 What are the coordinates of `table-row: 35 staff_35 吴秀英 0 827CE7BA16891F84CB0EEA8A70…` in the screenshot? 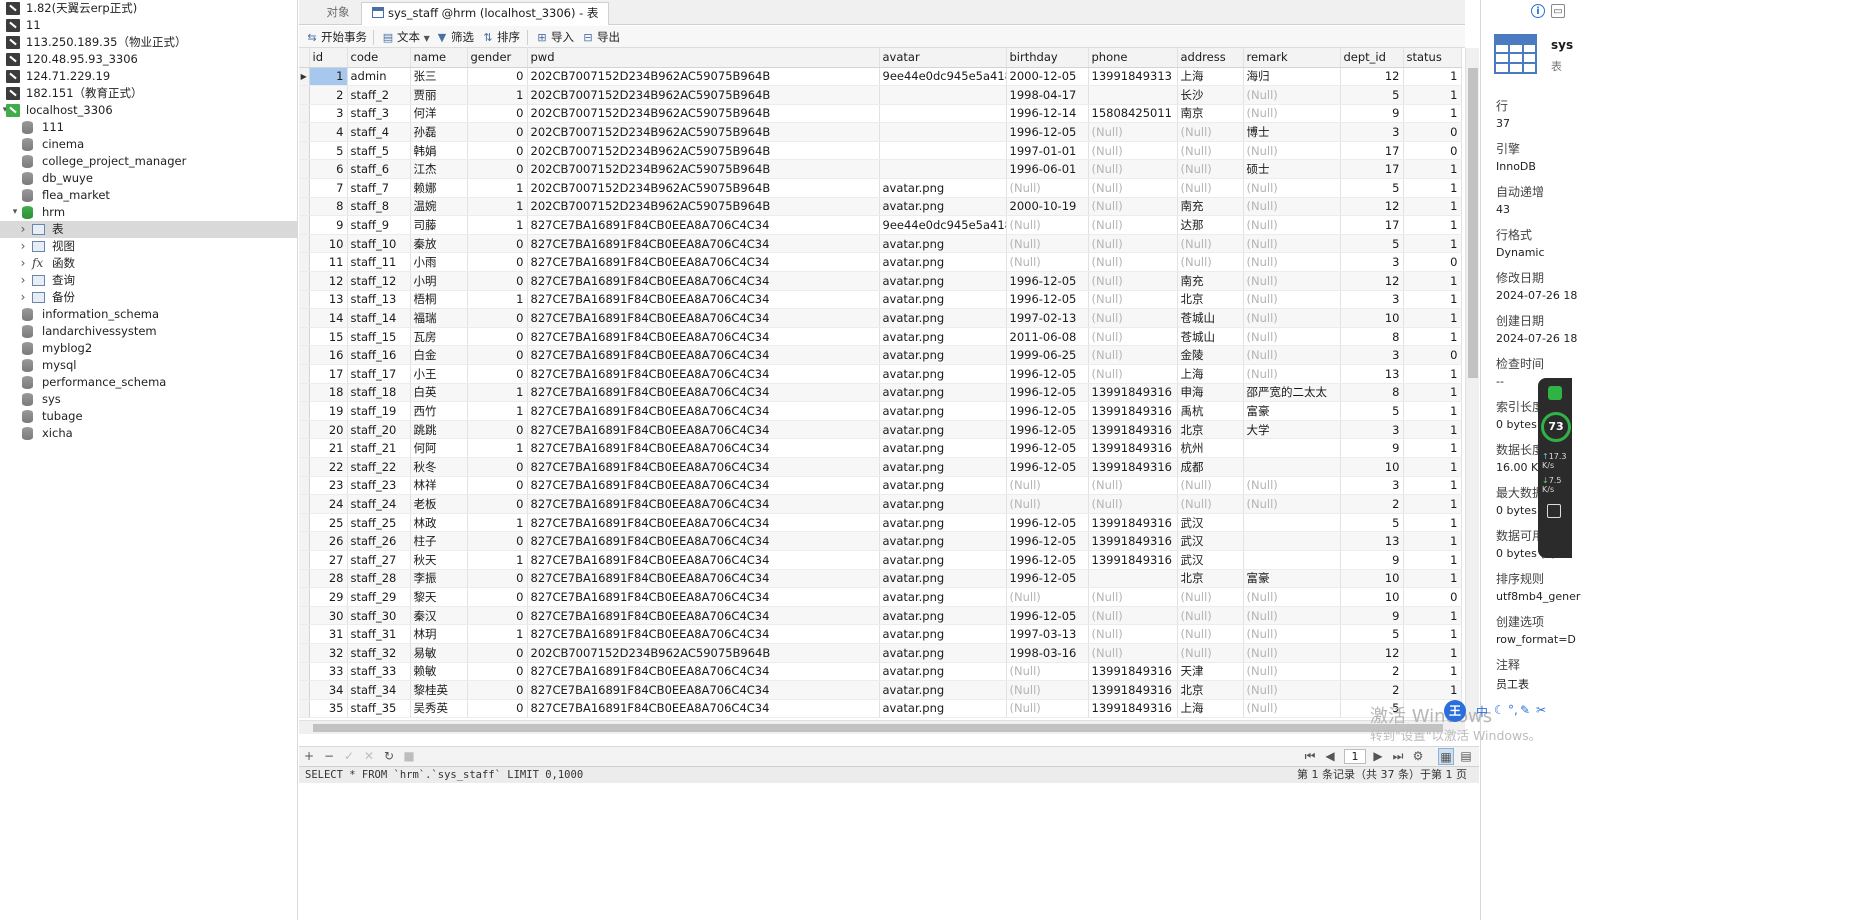 It's located at (880, 709).